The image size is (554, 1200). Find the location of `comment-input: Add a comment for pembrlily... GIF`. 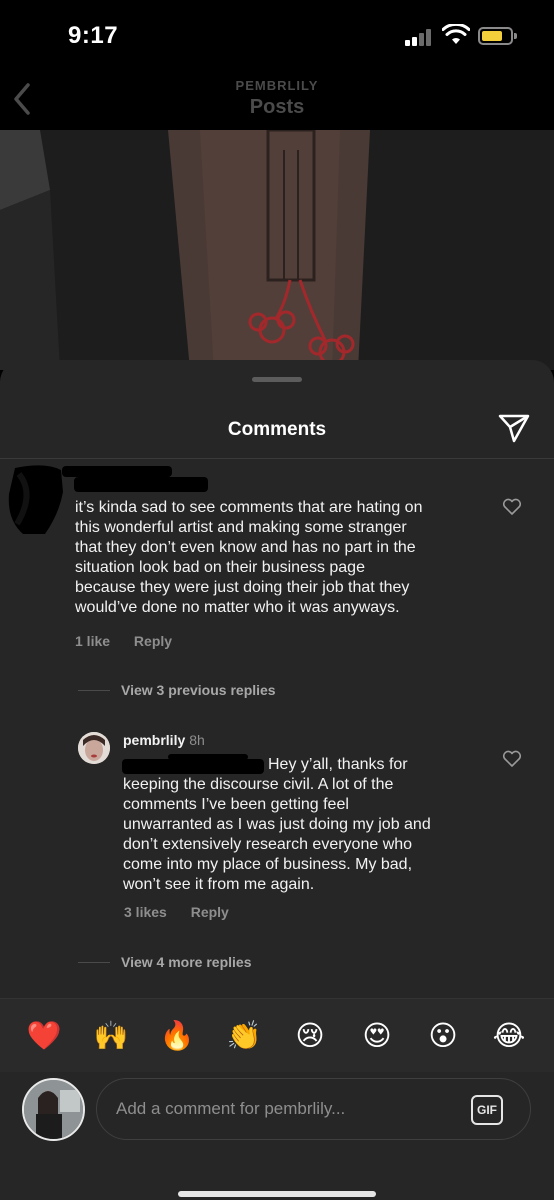

comment-input: Add a comment for pembrlily... GIF is located at coordinates (313, 1109).